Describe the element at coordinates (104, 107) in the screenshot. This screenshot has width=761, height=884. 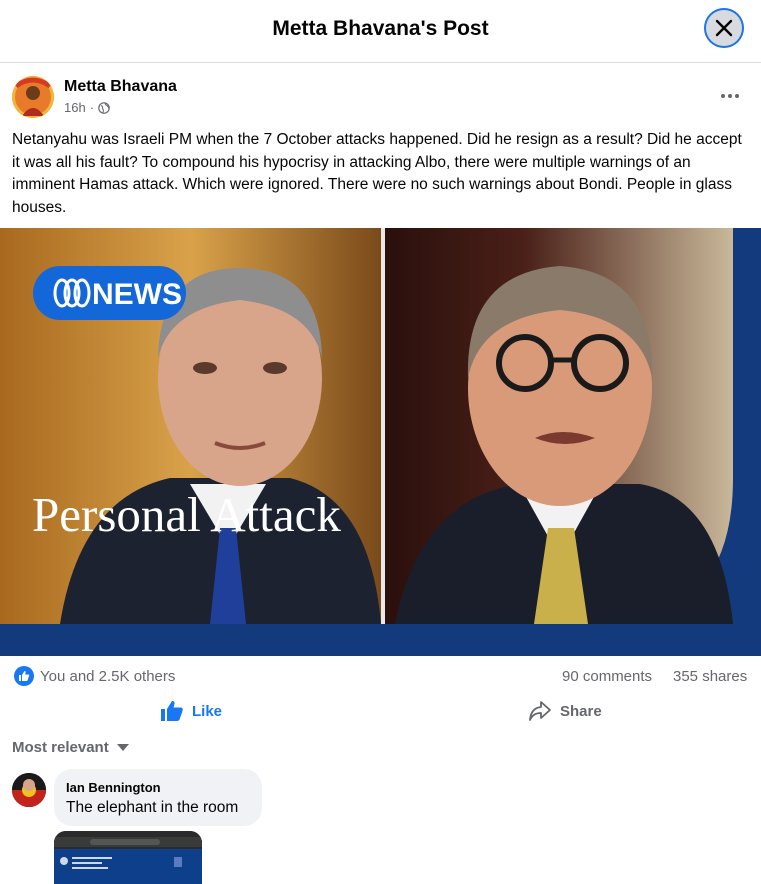
I see `globe-icon` at that location.